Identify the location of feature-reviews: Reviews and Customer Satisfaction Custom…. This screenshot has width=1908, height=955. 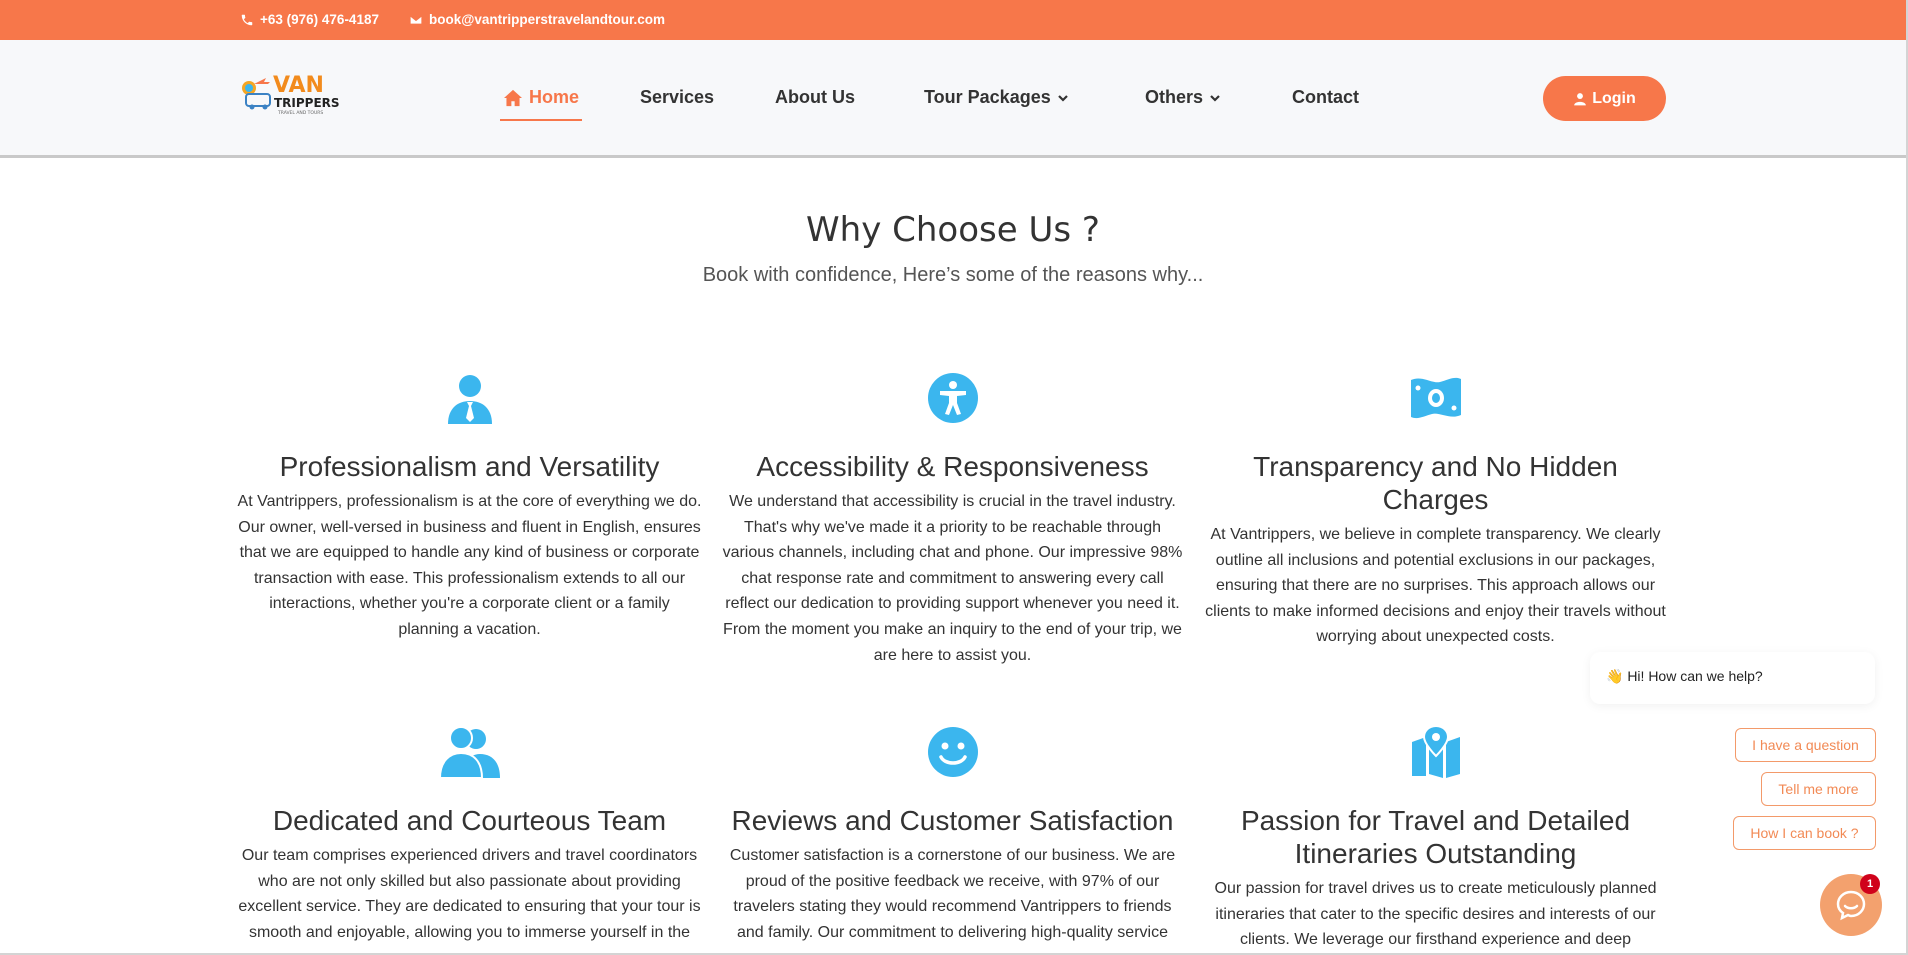
(952, 835).